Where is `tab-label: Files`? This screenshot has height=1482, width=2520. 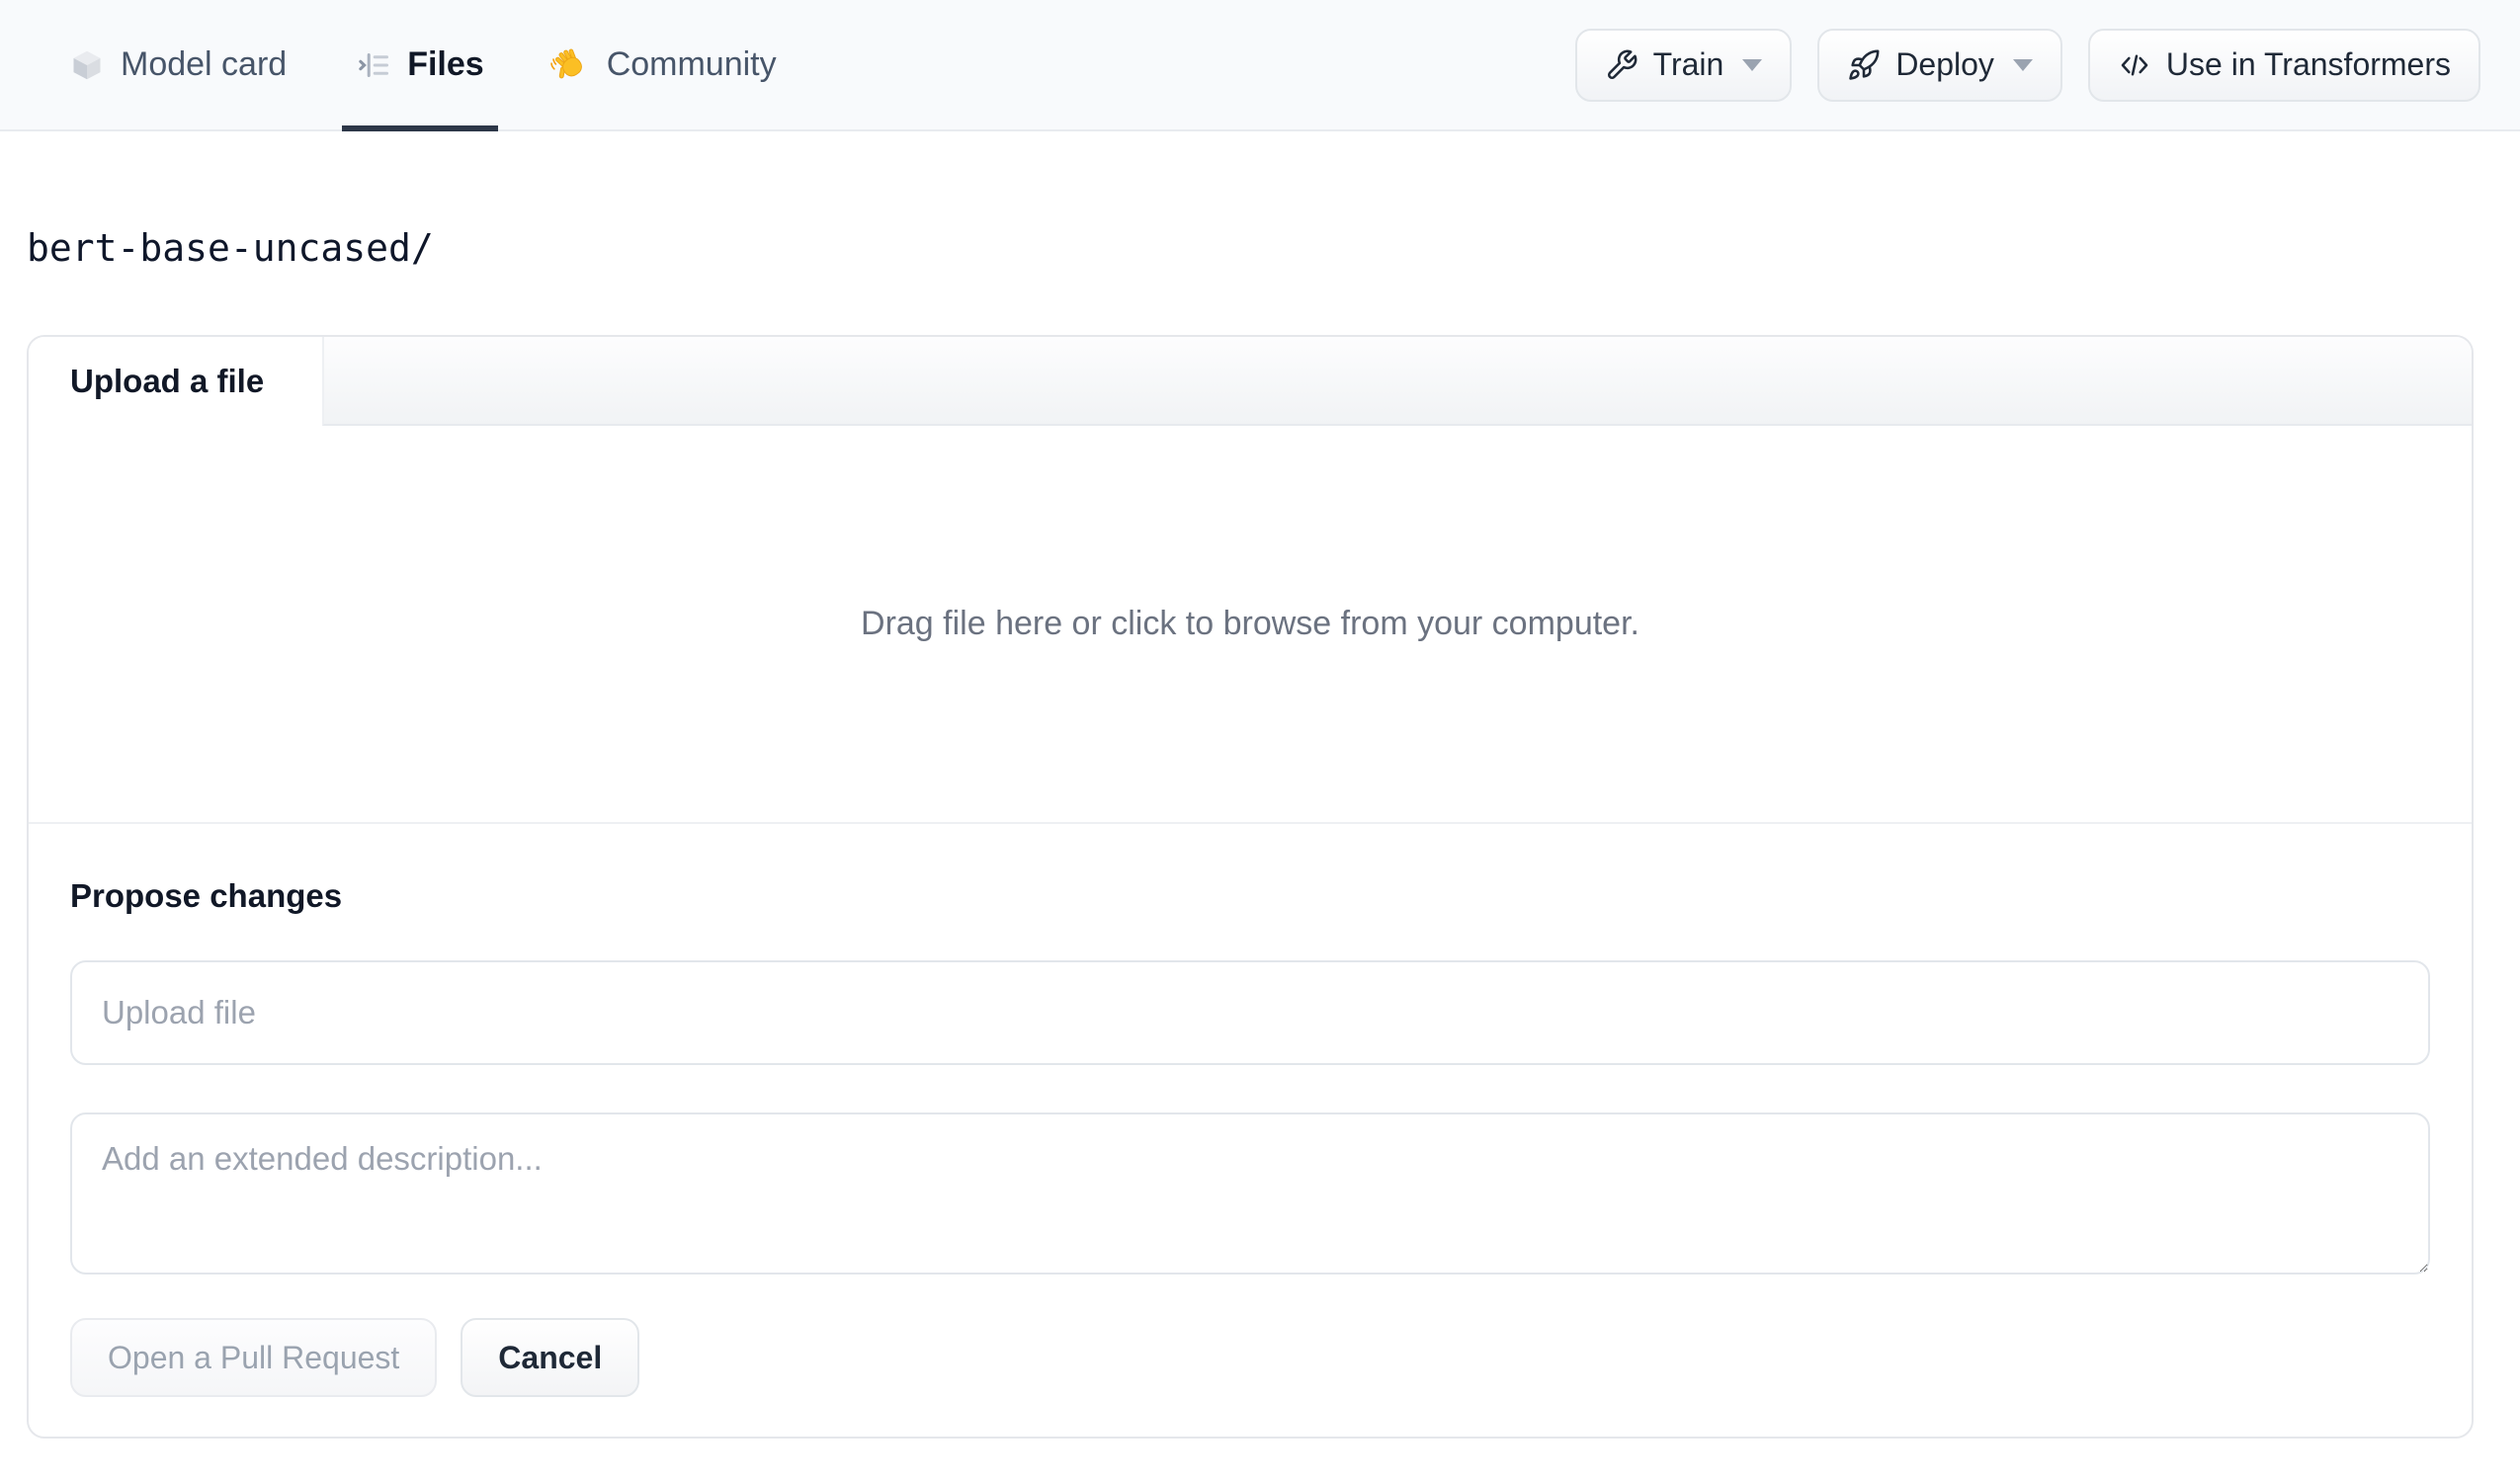 tab-label: Files is located at coordinates (445, 64).